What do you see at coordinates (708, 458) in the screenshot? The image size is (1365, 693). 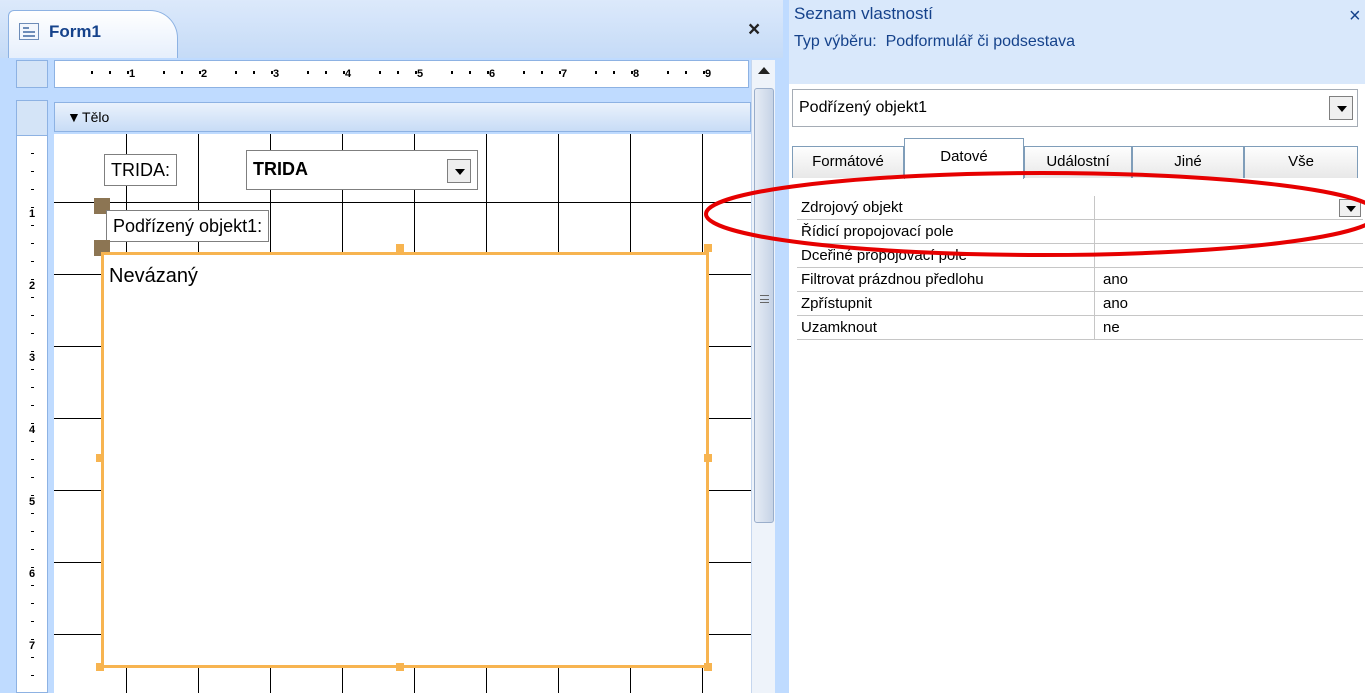 I see `resize-handle-right` at bounding box center [708, 458].